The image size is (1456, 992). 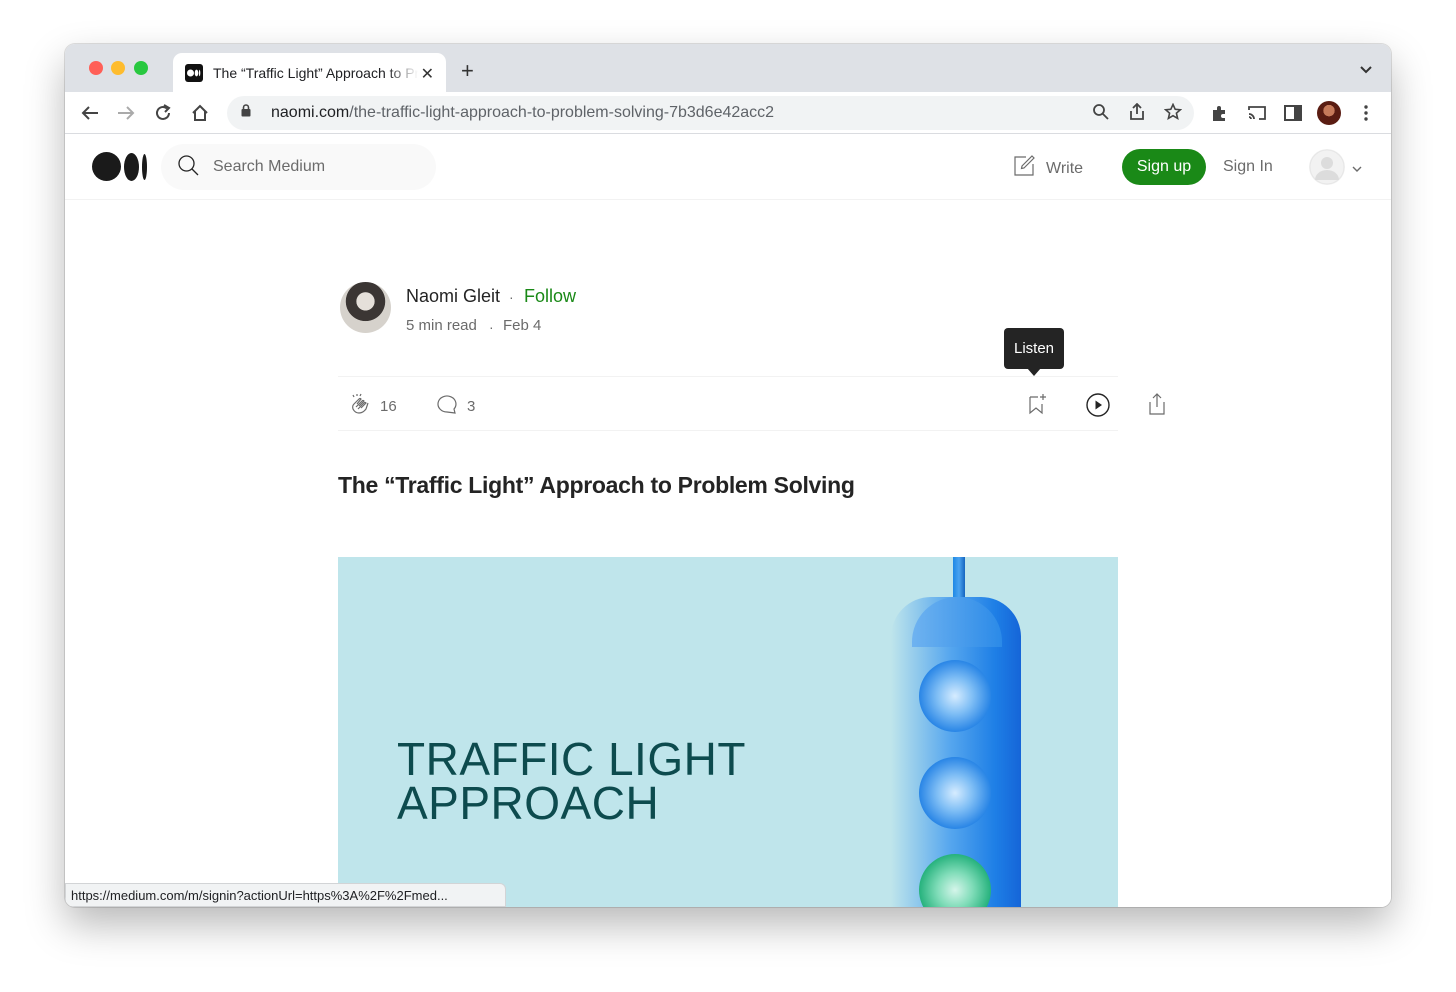 What do you see at coordinates (246, 113) in the screenshot?
I see `lock-icon` at bounding box center [246, 113].